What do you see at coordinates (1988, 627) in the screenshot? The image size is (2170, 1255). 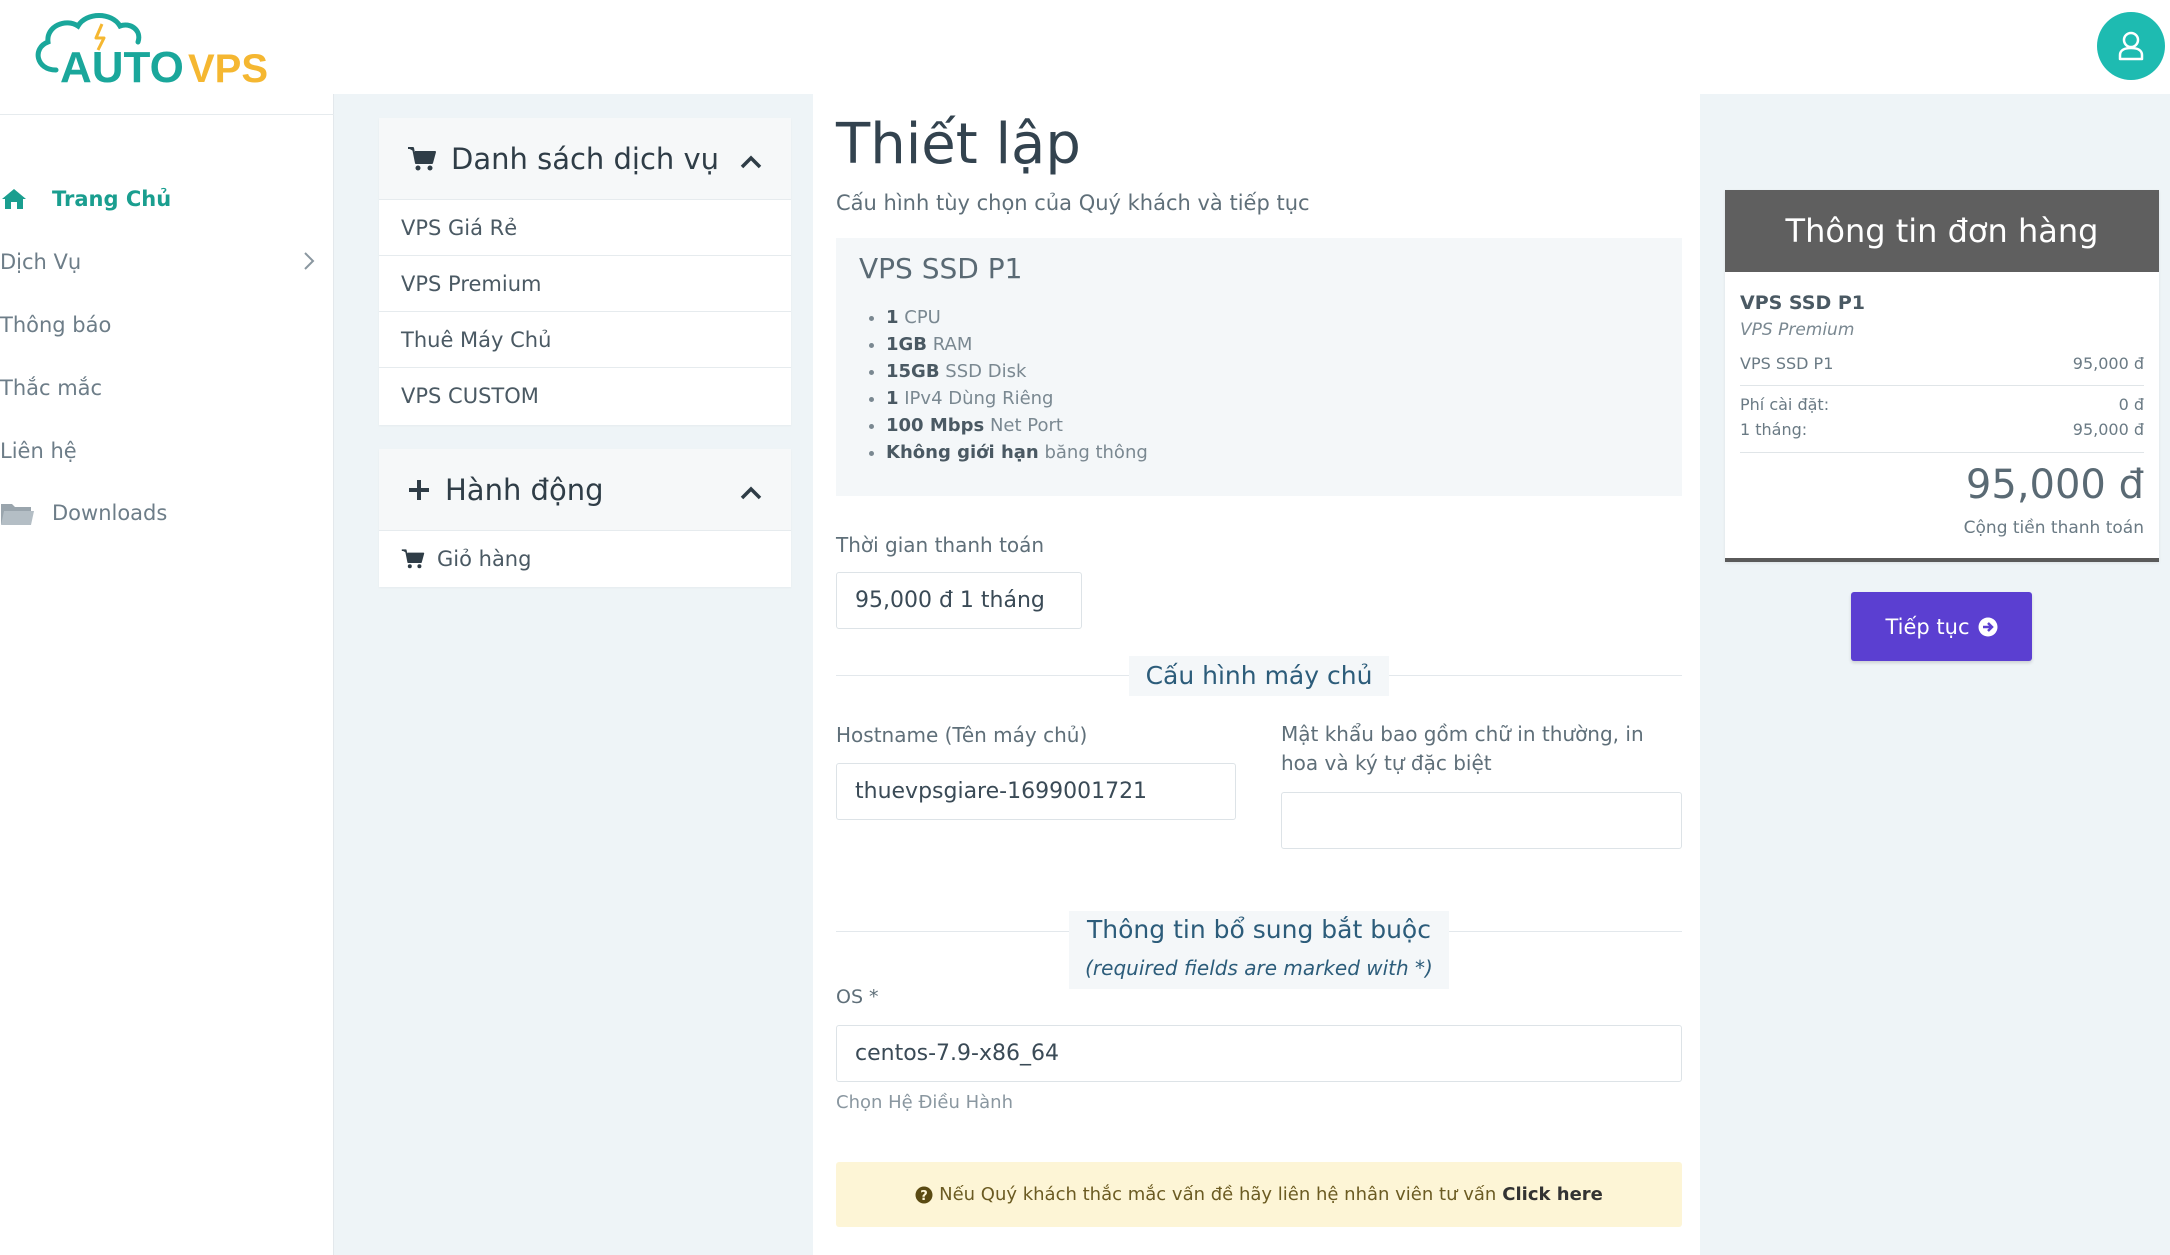 I see `arrow-circle-right-icon` at bounding box center [1988, 627].